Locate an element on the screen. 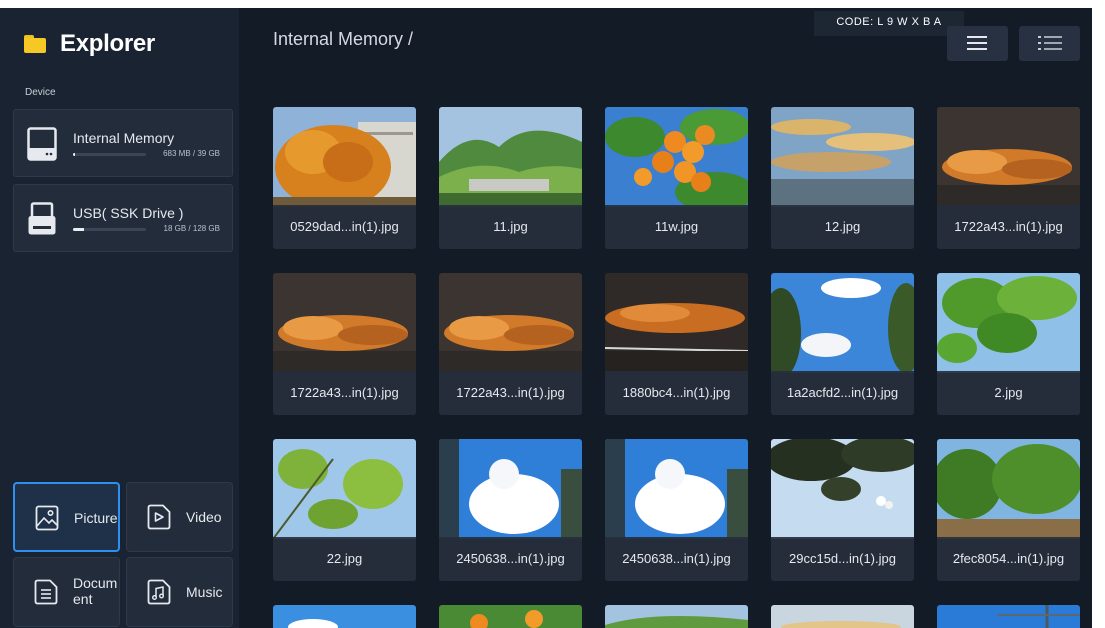  thumbnail-flowers-branches is located at coordinates (842, 489).